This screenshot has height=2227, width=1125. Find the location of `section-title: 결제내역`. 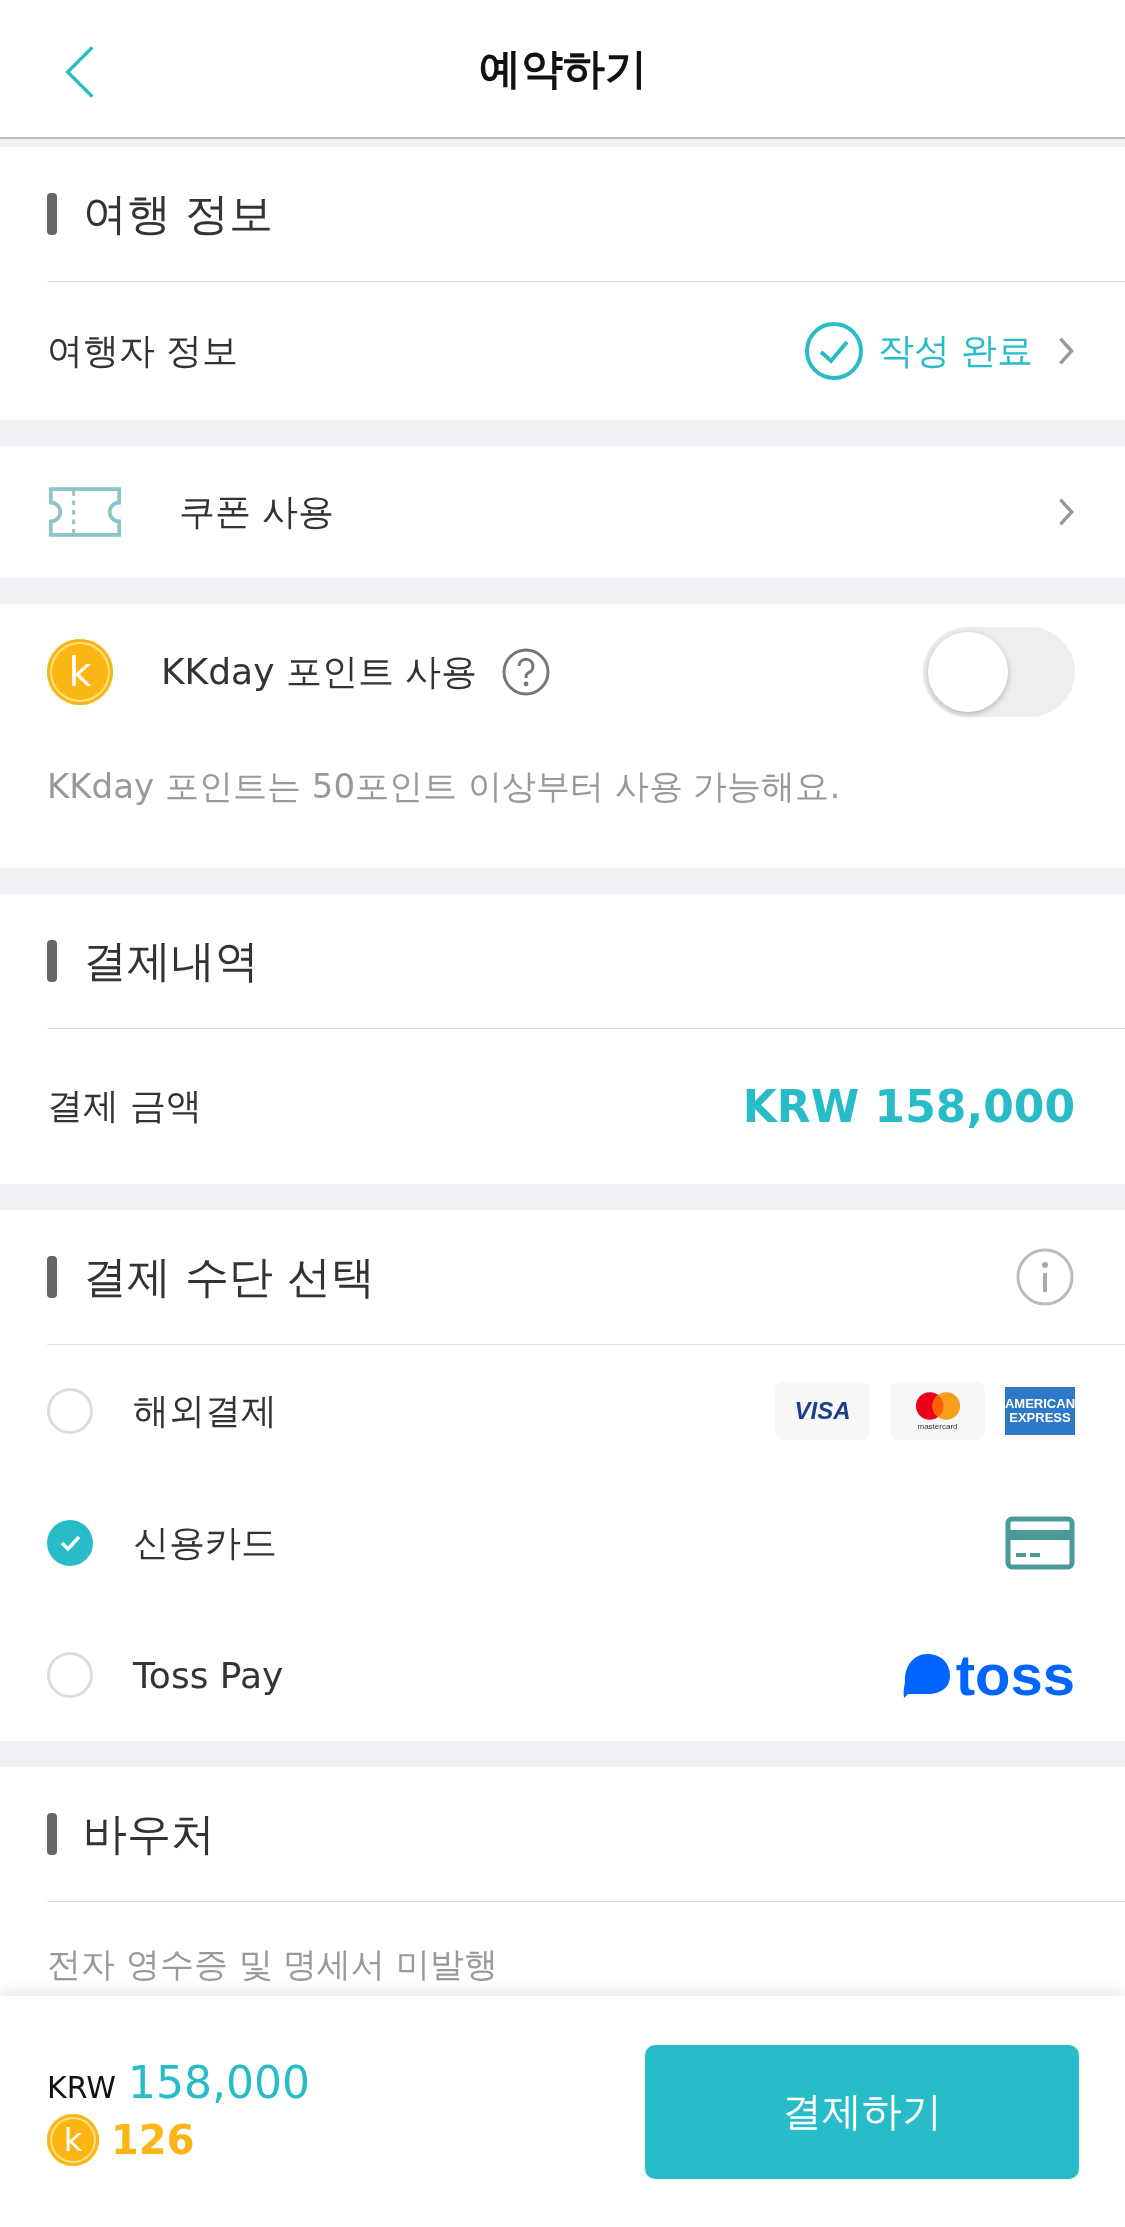

section-title: 결제내역 is located at coordinates (171, 960).